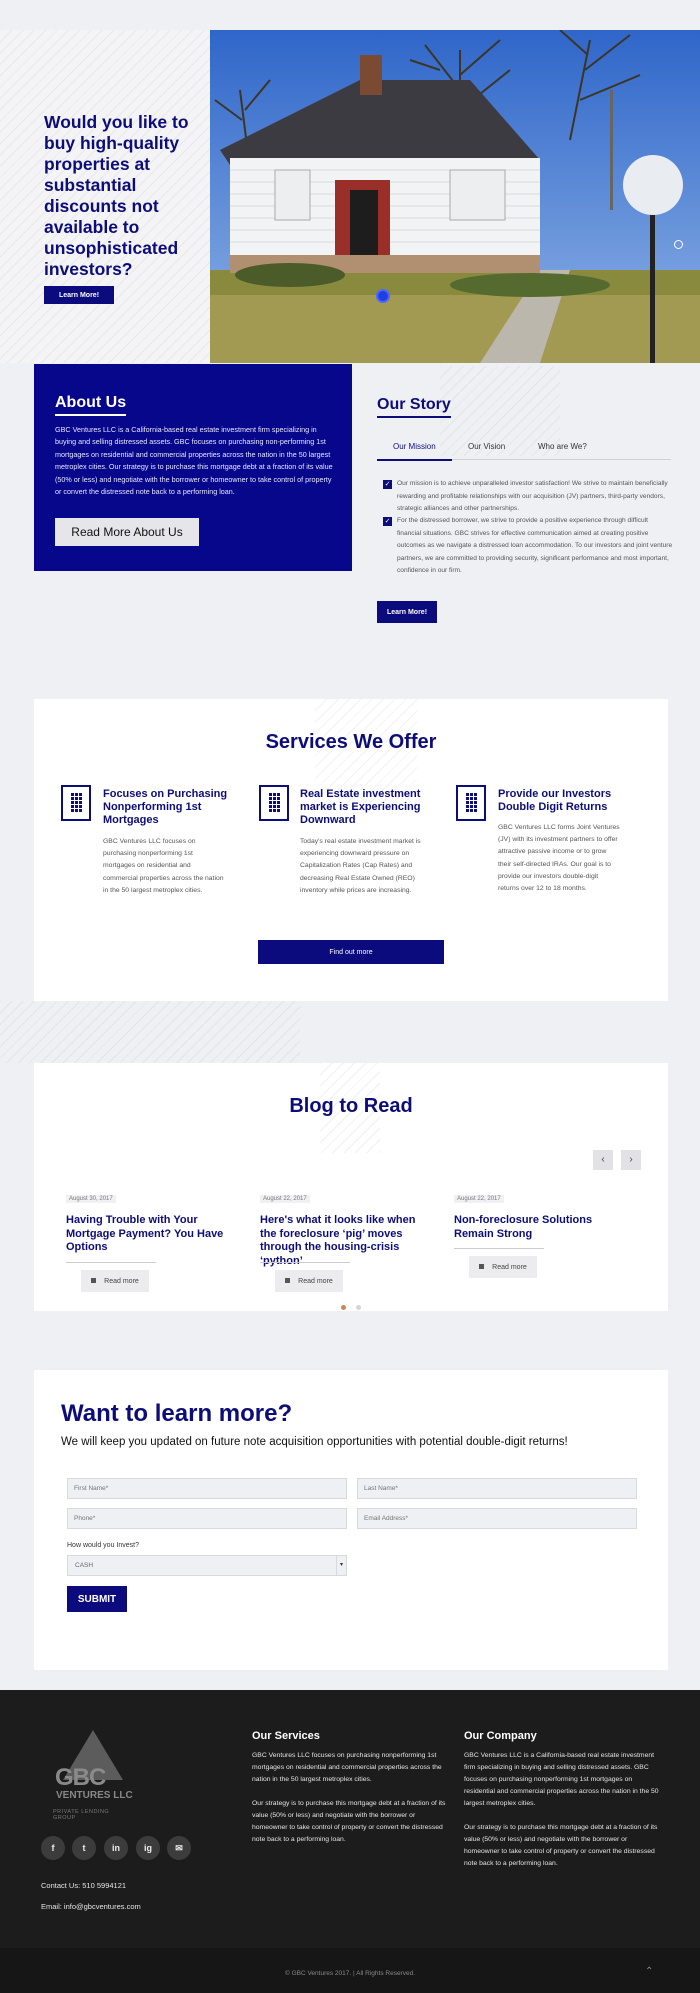  Describe the element at coordinates (127, 532) in the screenshot. I see `read-more-about-button: Read More About Us` at that location.